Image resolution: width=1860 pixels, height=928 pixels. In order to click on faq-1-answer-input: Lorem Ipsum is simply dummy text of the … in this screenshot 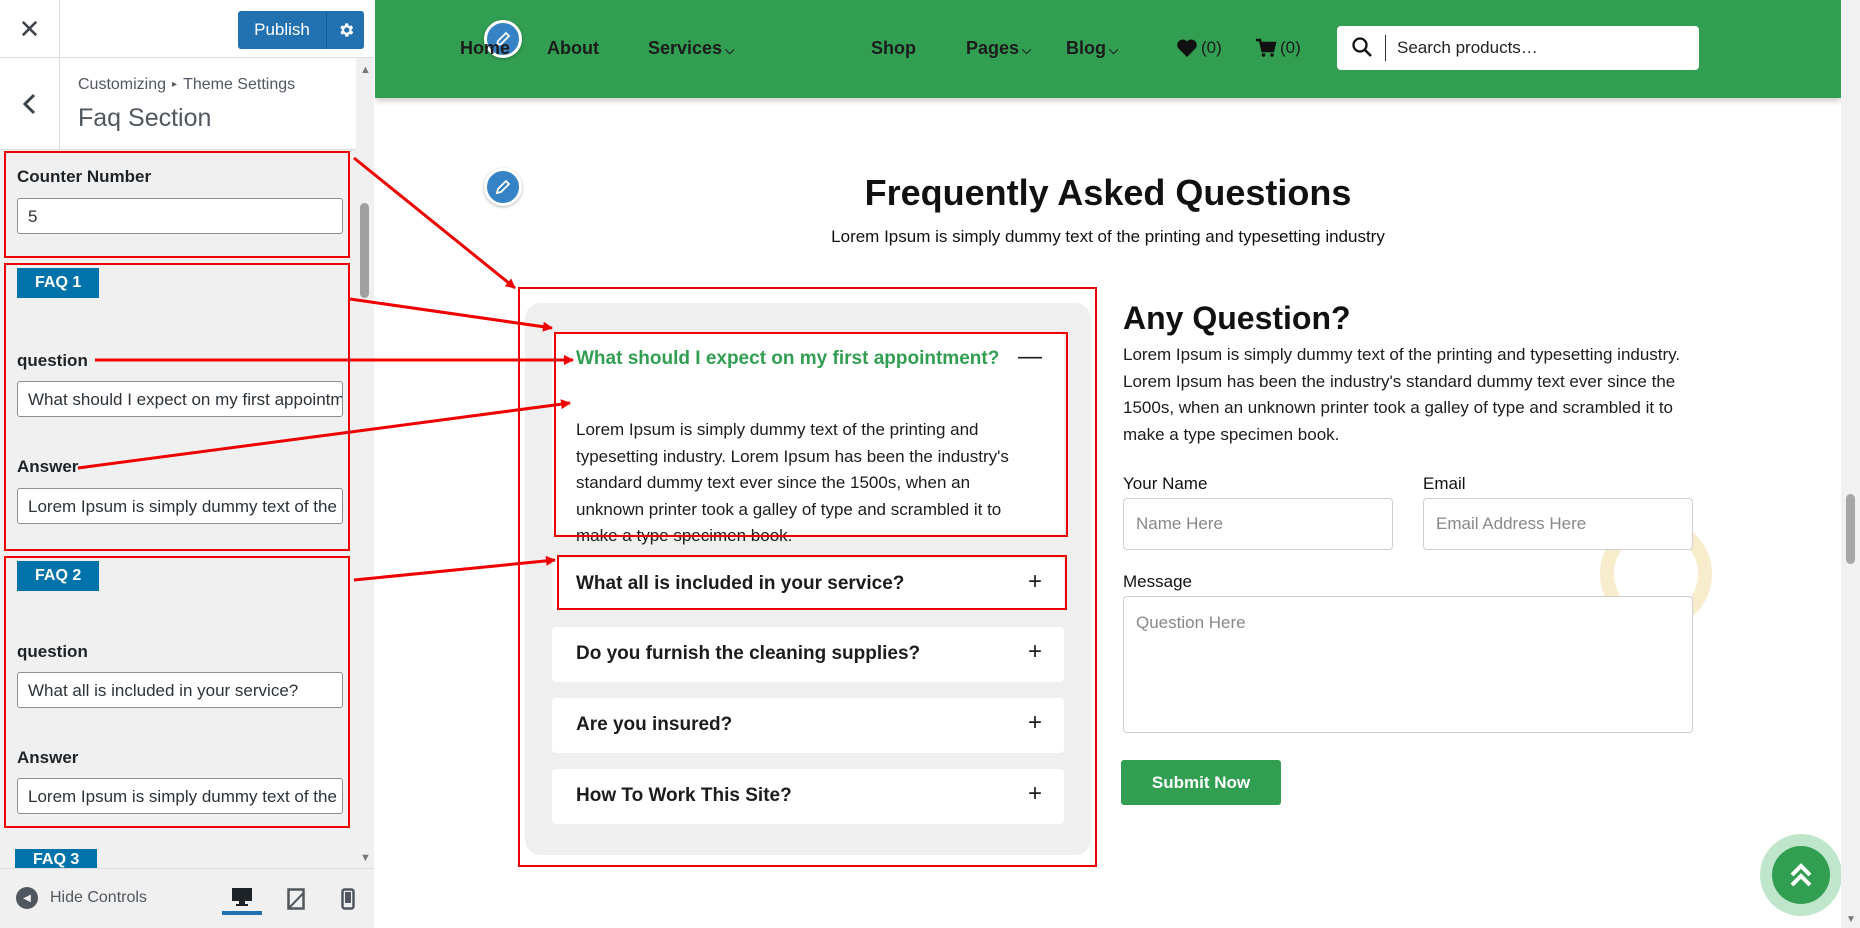, I will do `click(180, 506)`.